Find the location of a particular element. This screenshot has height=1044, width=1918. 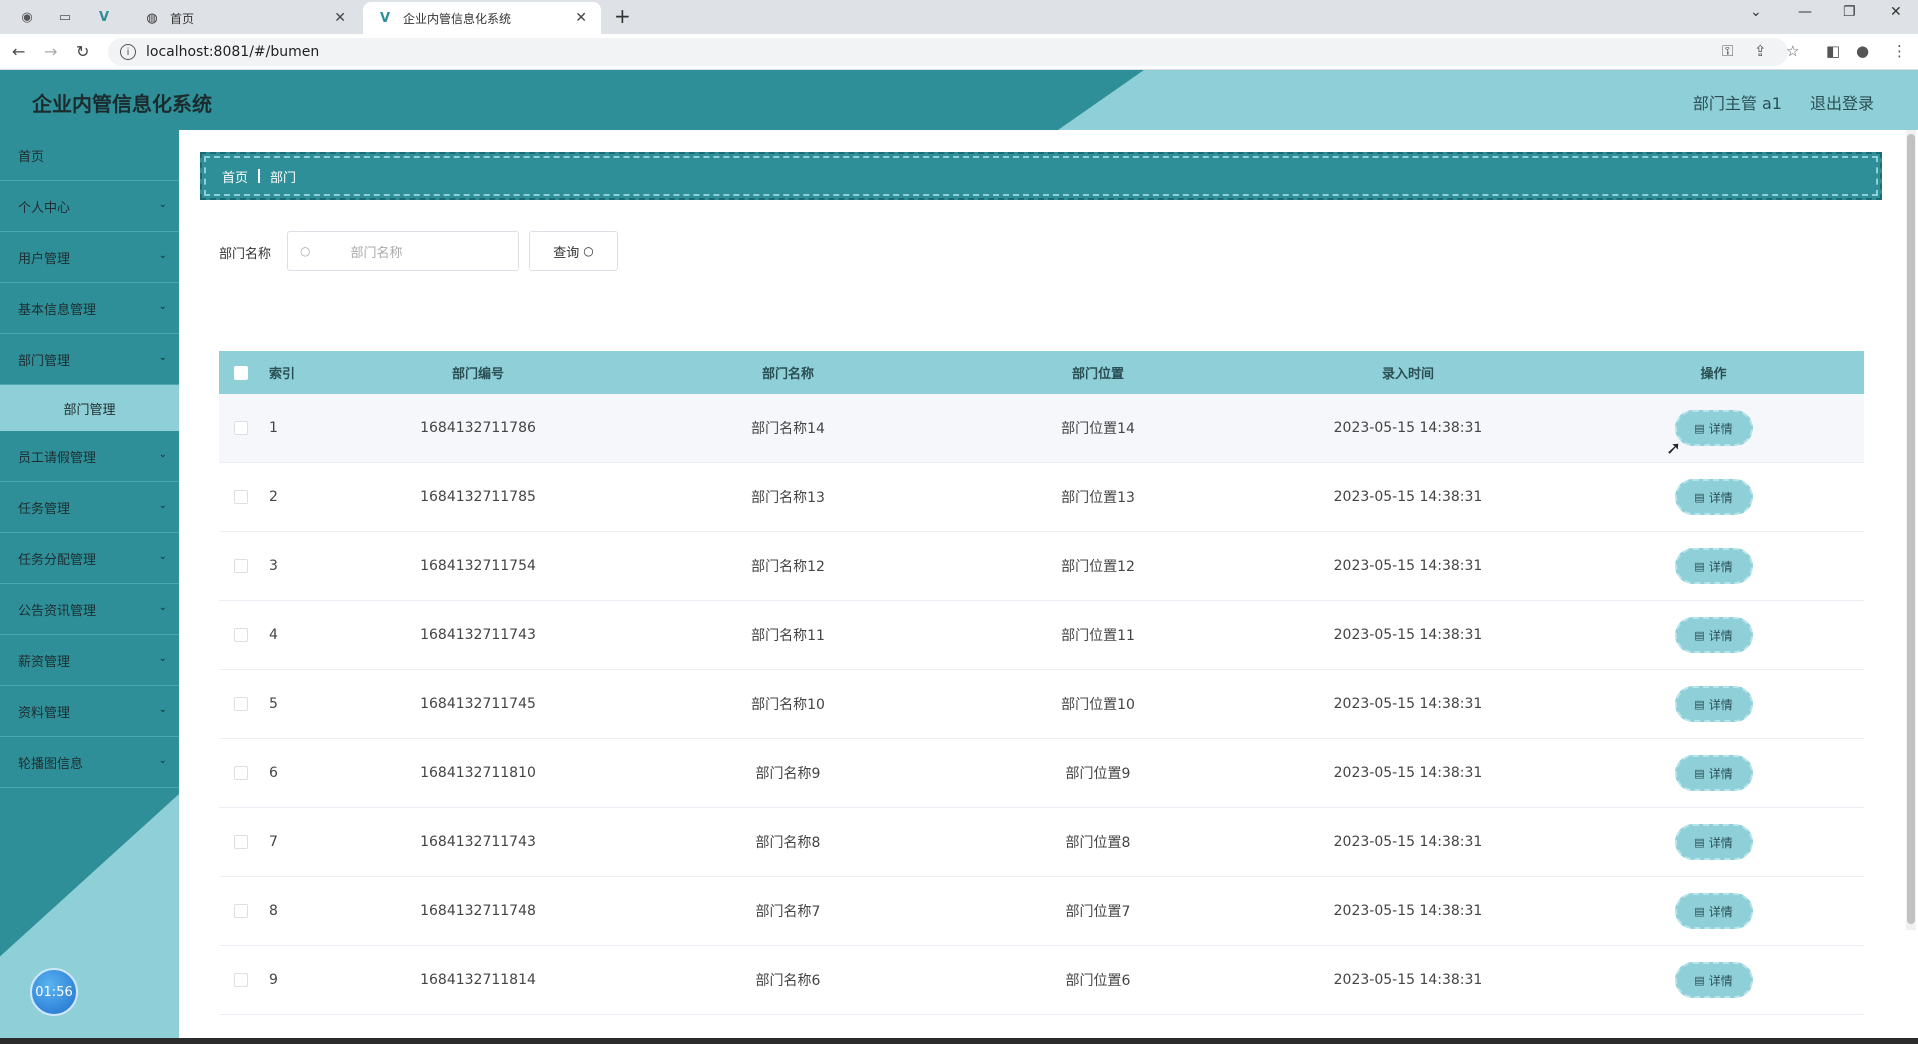

blank-tab-icon: ▭ is located at coordinates (65, 17).